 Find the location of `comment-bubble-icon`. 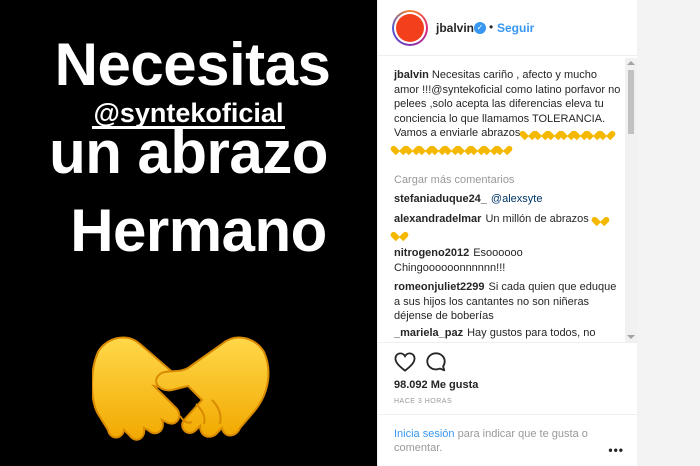

comment-bubble-icon is located at coordinates (436, 362).